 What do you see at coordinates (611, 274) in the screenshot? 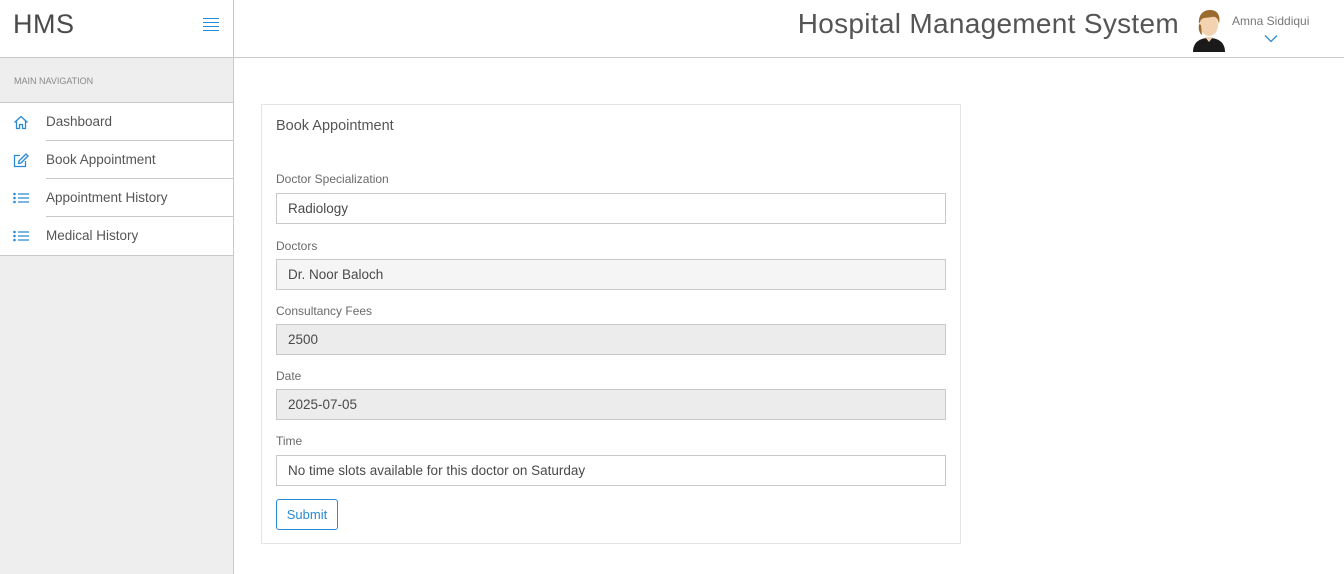
I see `doctor-select: Dr. Noor Baloch` at bounding box center [611, 274].